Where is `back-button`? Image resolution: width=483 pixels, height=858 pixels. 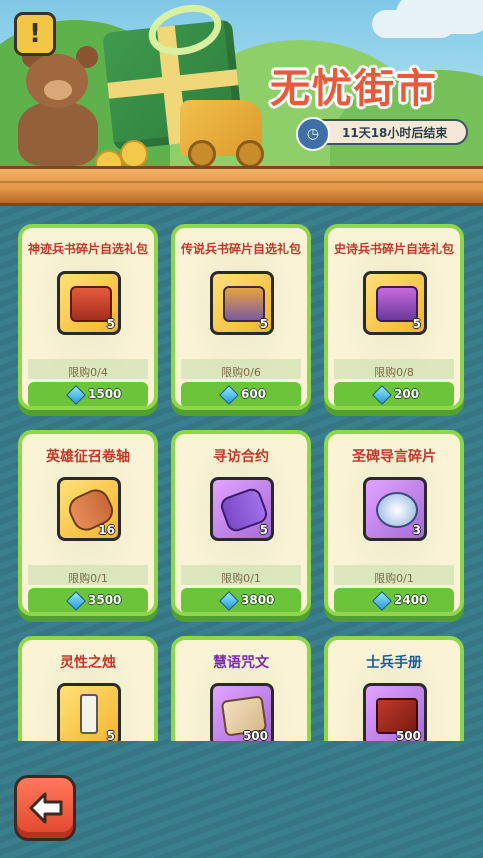
back-button is located at coordinates (45, 808).